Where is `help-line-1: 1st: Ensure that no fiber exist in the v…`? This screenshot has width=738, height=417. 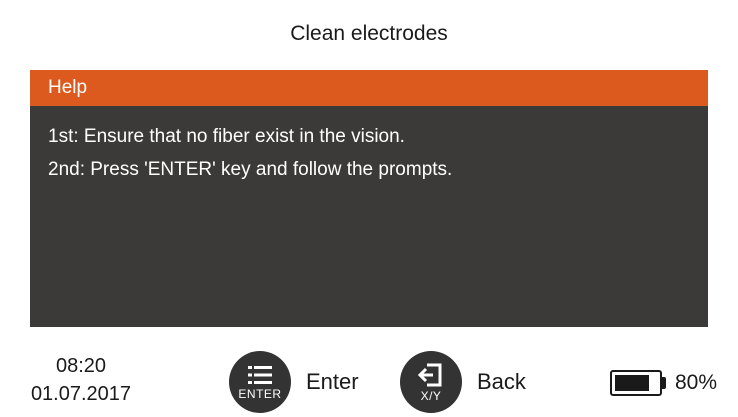
help-line-1: 1st: Ensure that no fiber exist in the v… is located at coordinates (226, 136).